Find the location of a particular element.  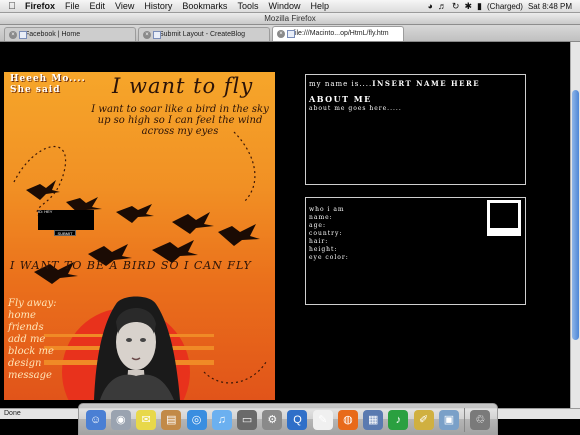

artwork-bird-line: I WANT TO BE A BIRD SO I CAN FLY is located at coordinates (131, 265).